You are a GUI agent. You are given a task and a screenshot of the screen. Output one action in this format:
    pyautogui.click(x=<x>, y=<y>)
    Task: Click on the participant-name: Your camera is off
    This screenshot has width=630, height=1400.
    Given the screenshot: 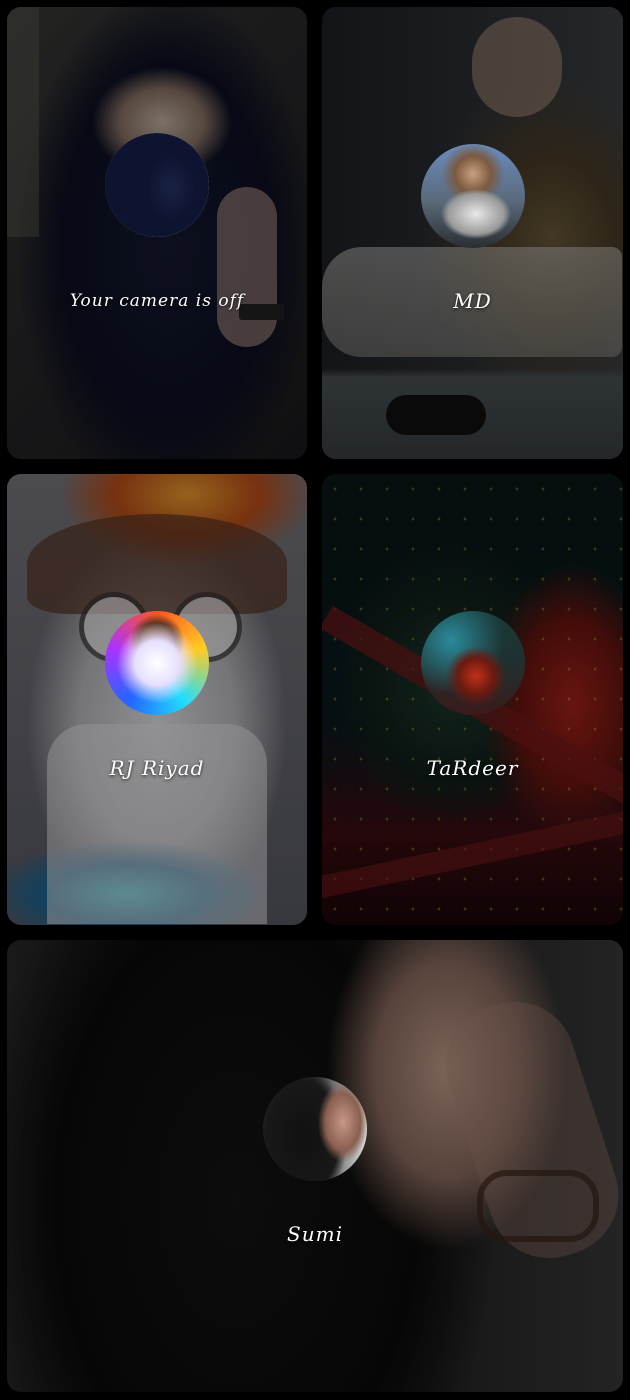 What is the action you would take?
    pyautogui.click(x=157, y=301)
    